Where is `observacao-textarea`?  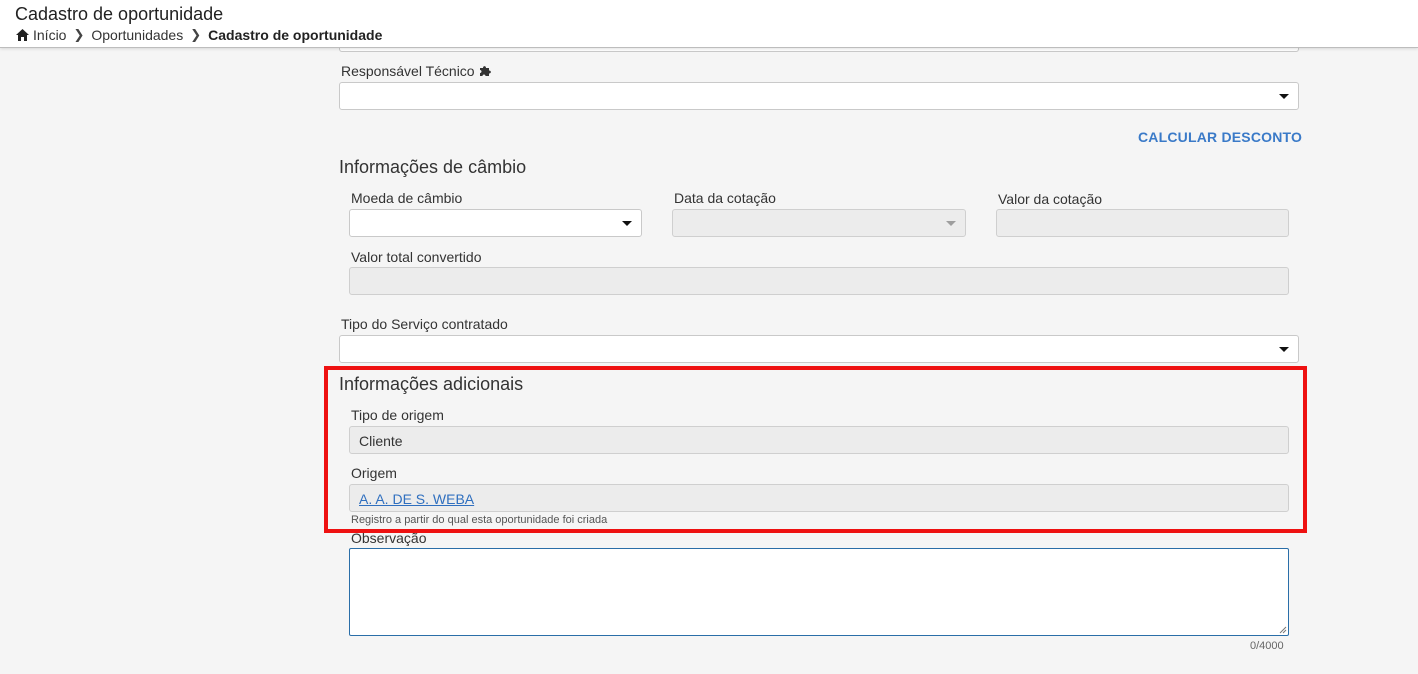
observacao-textarea is located at coordinates (819, 592).